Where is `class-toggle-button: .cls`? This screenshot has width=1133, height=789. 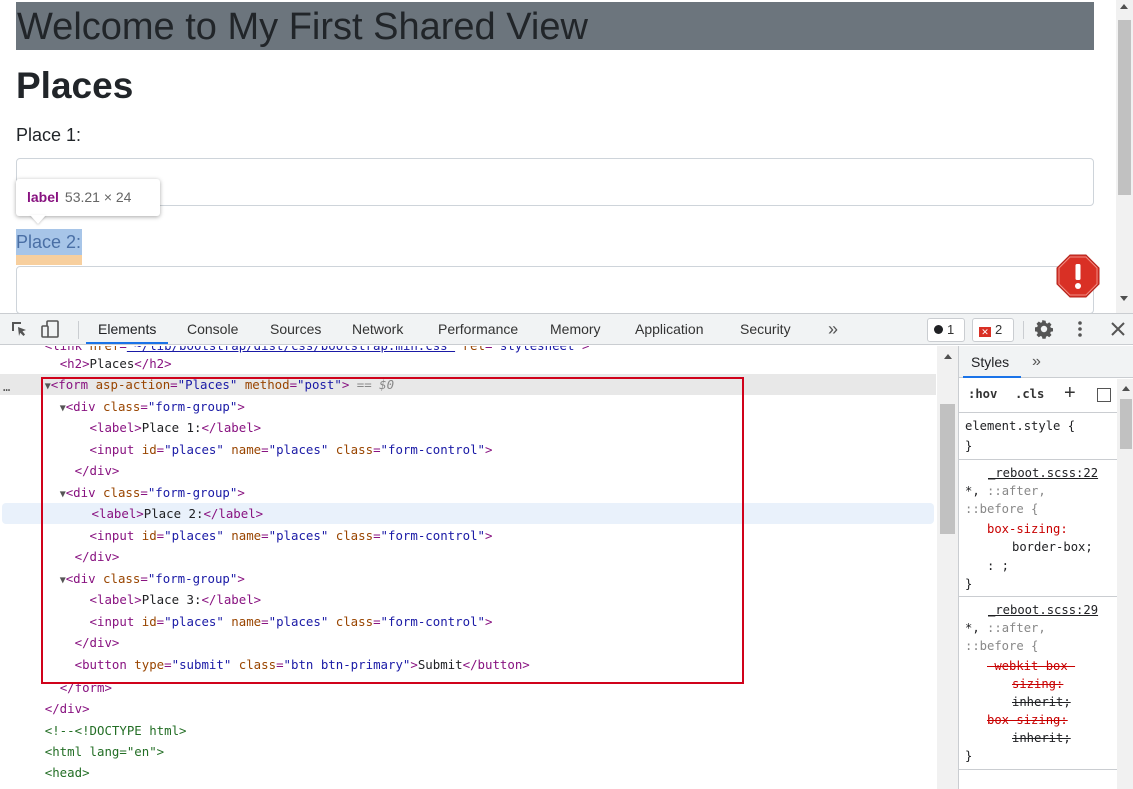 class-toggle-button: .cls is located at coordinates (1029, 394).